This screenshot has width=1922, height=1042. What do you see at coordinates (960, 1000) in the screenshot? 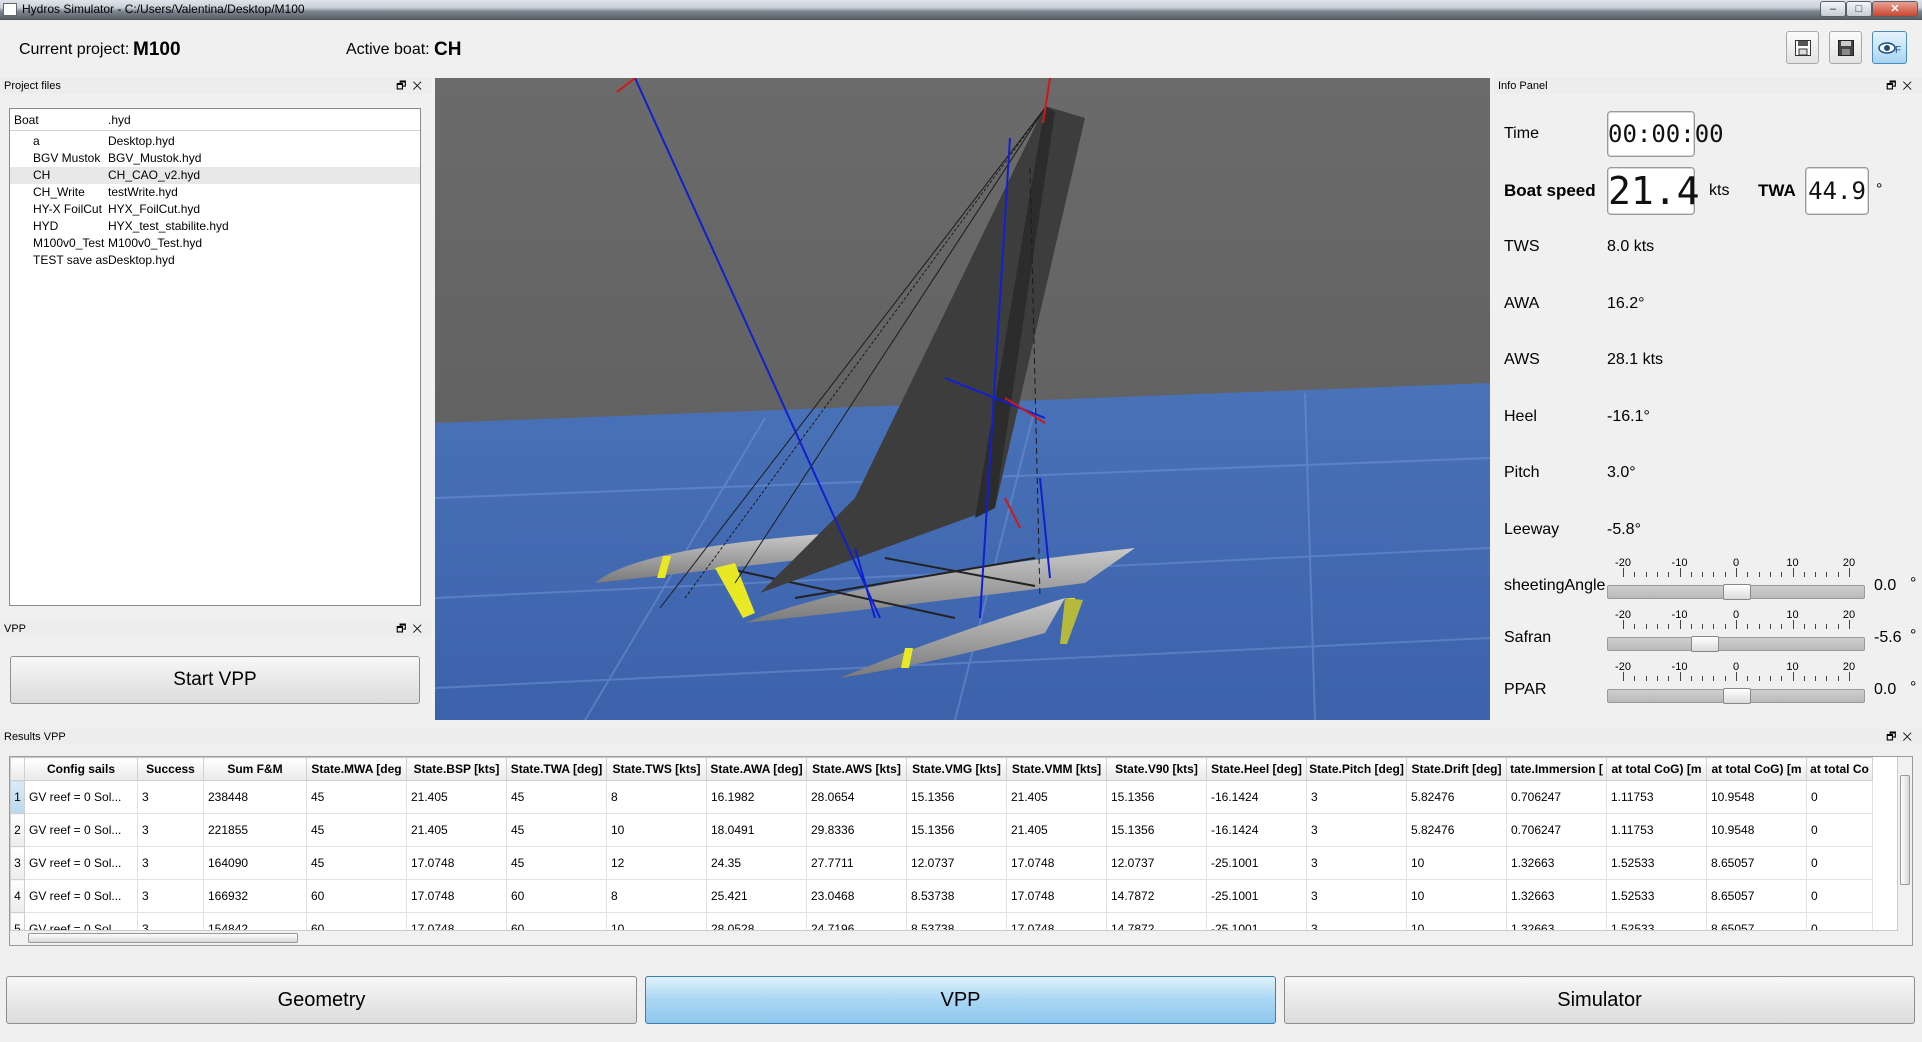
I see `vpp-button: VPP` at bounding box center [960, 1000].